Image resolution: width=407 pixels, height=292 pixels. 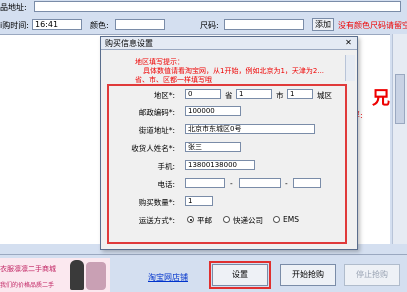 What do you see at coordinates (372, 275) in the screenshot?
I see `stop-buy-button: 停止抢购` at bounding box center [372, 275].